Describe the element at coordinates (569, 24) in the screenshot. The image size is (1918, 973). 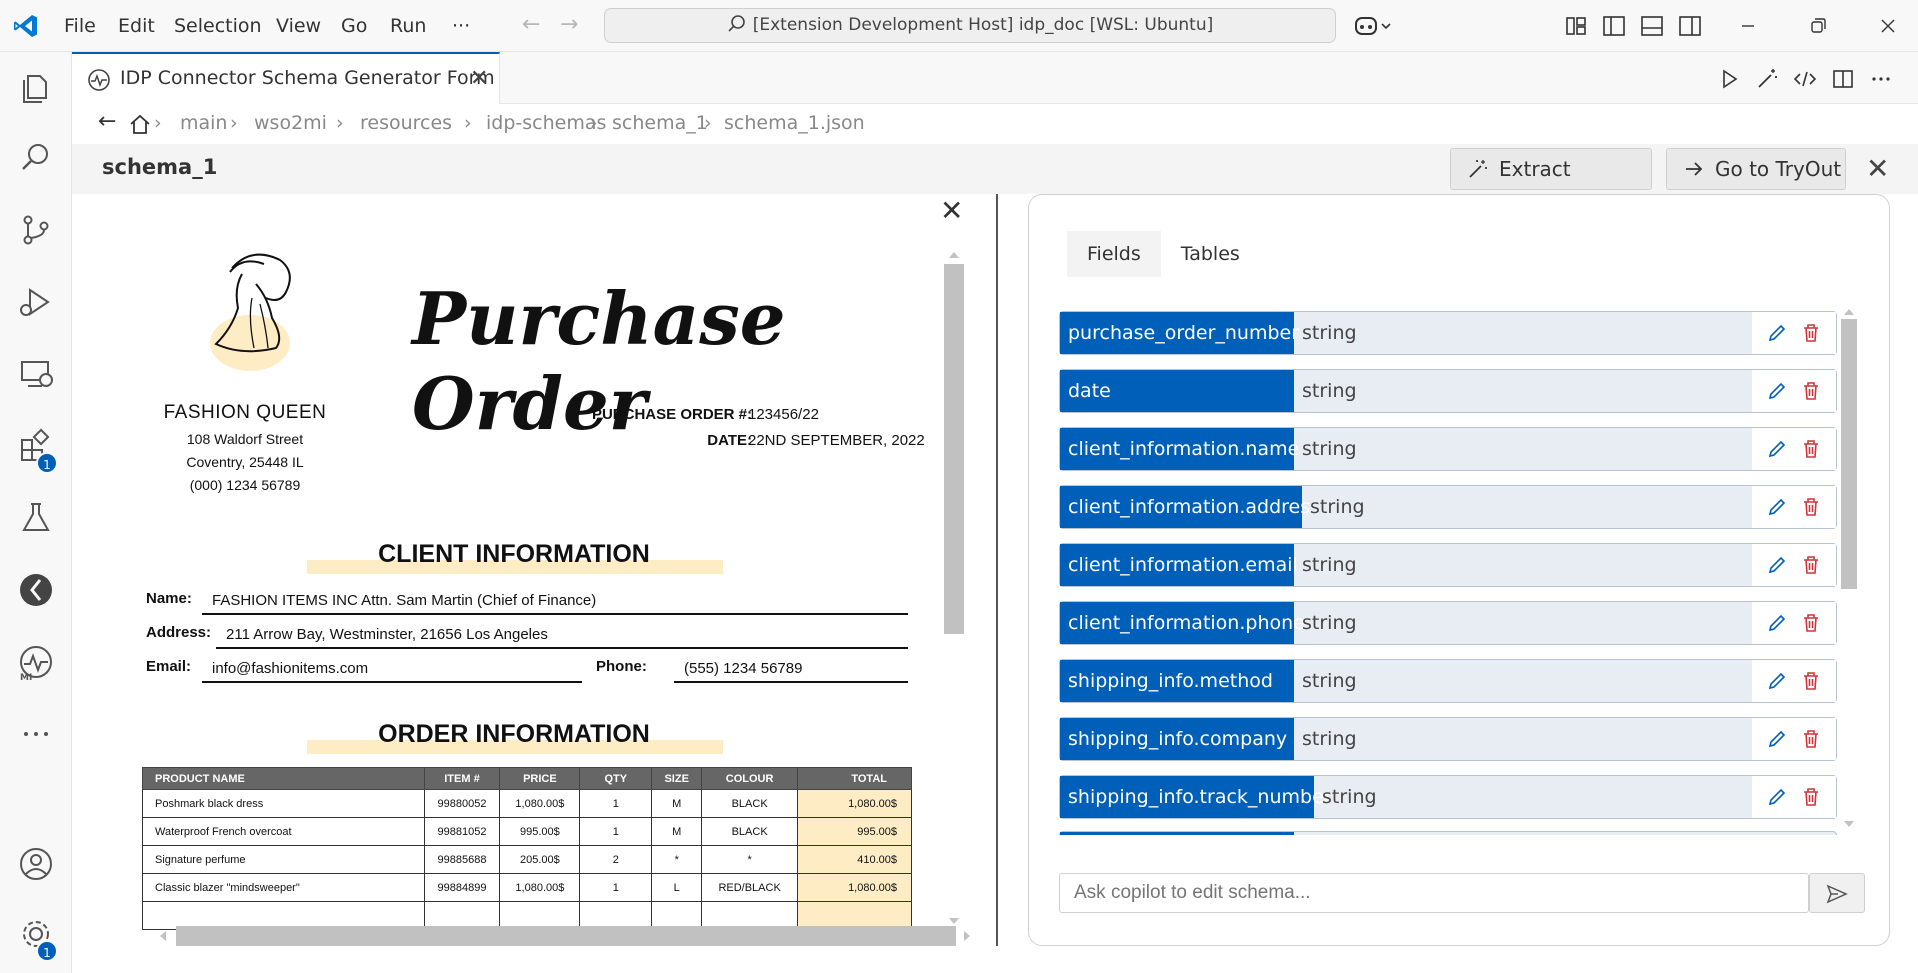
I see `forward-arrow-icon: →` at that location.